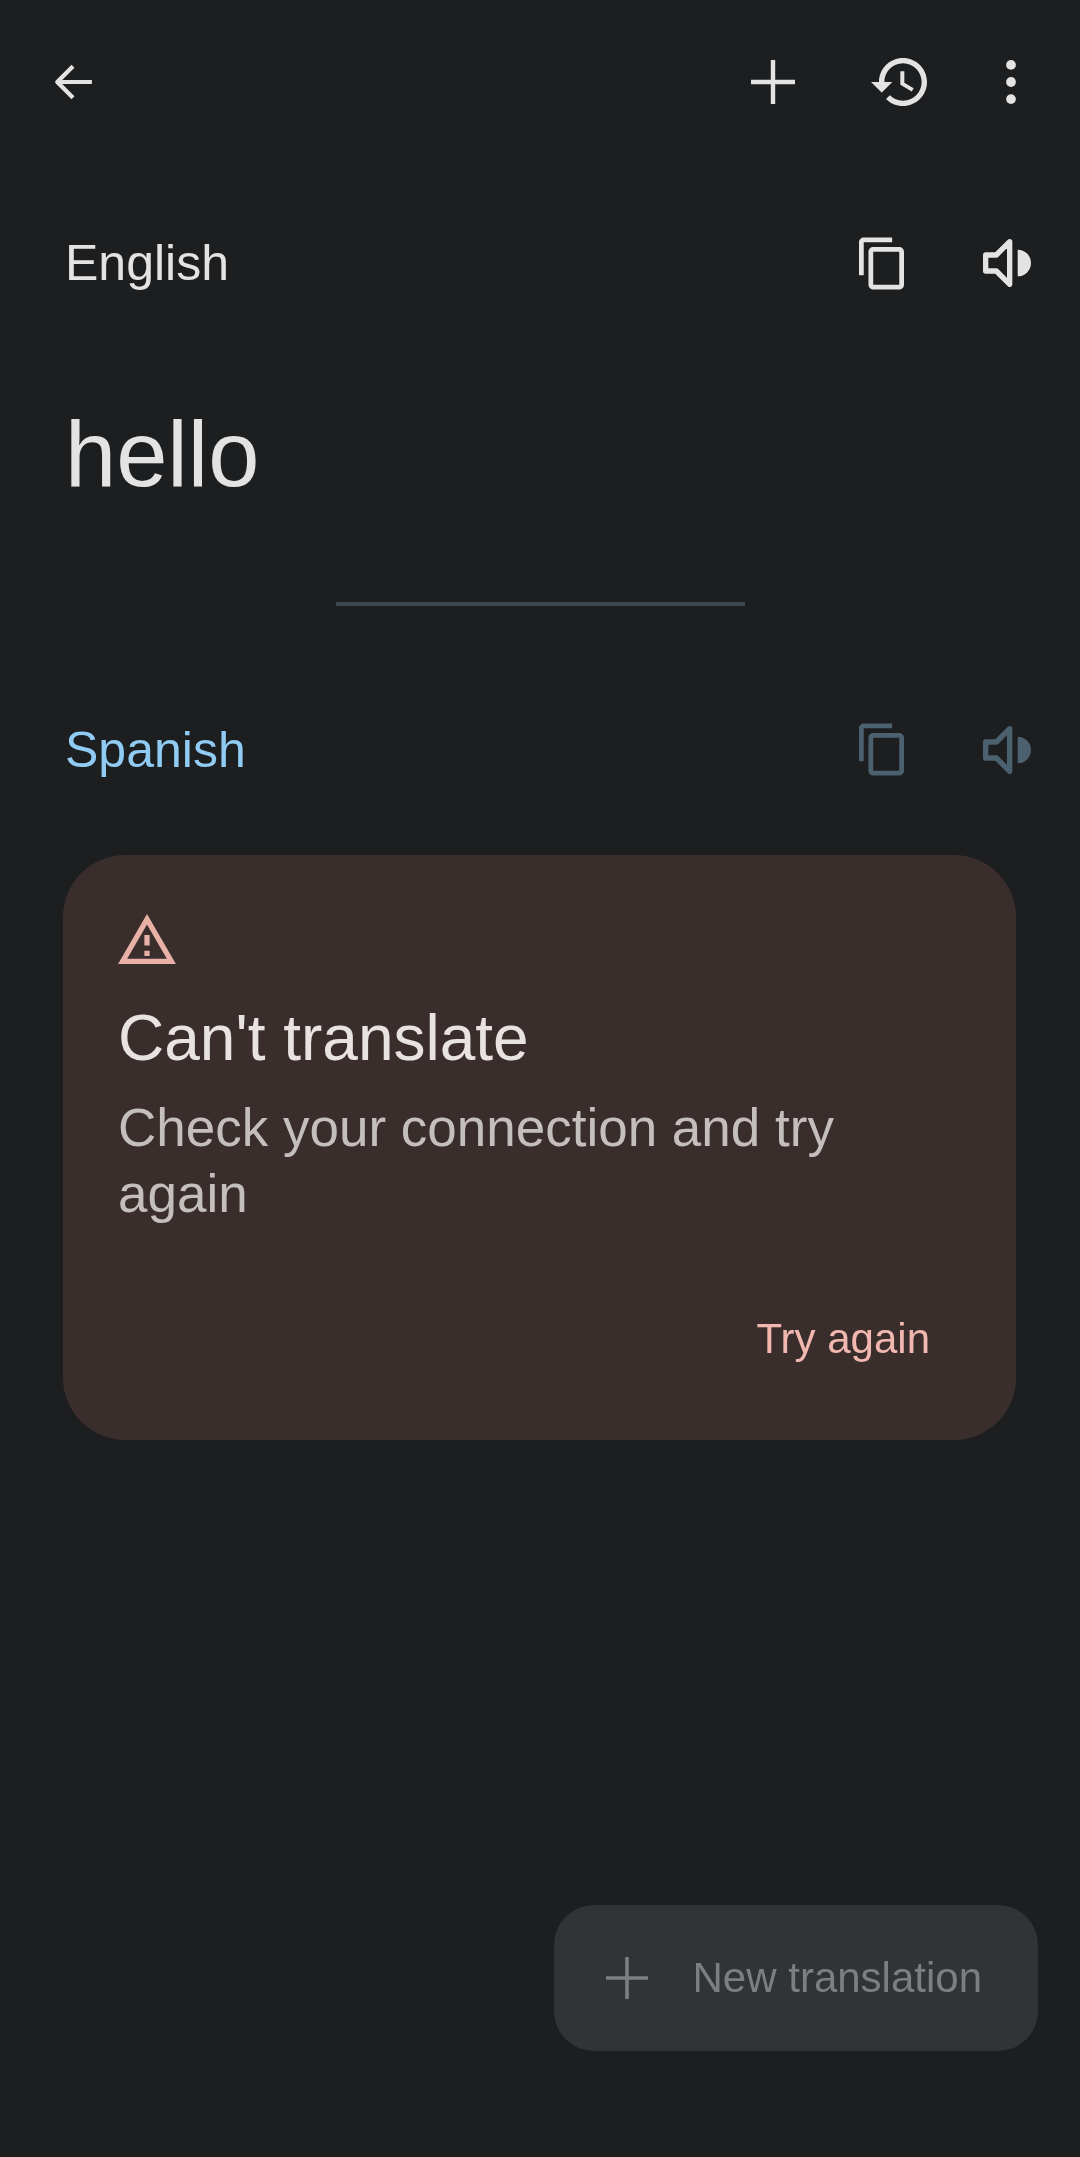 This screenshot has height=2157, width=1080. What do you see at coordinates (147, 263) in the screenshot?
I see `language-label: English` at bounding box center [147, 263].